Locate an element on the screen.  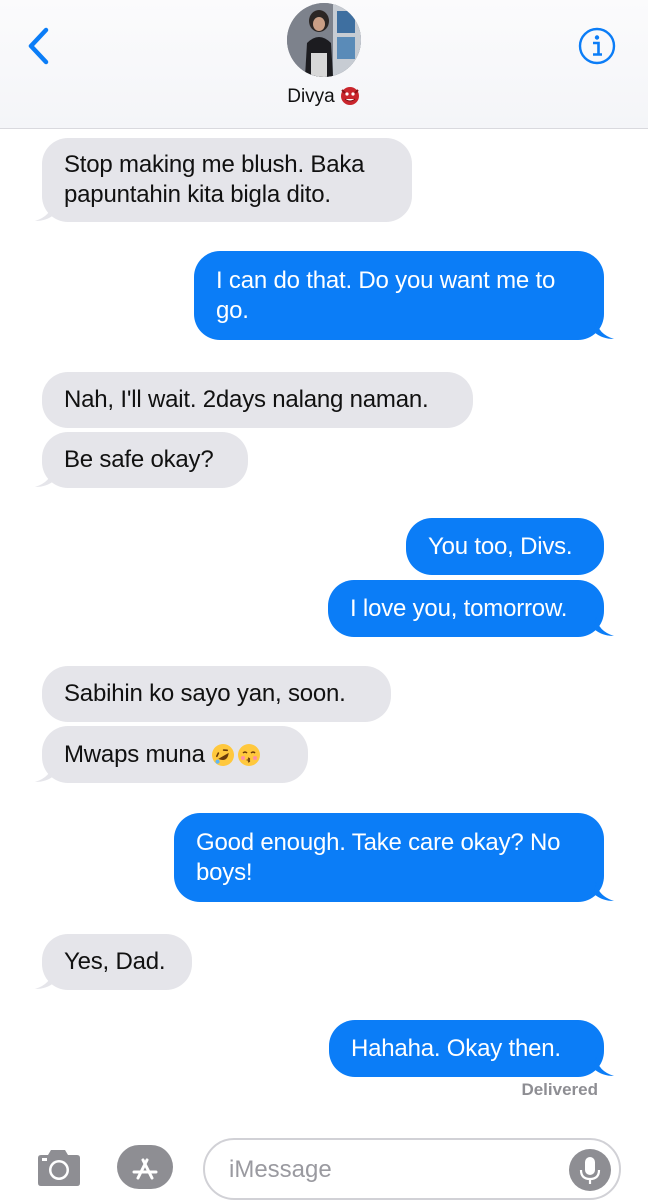
contact-name: Divya is located at coordinates (311, 96).